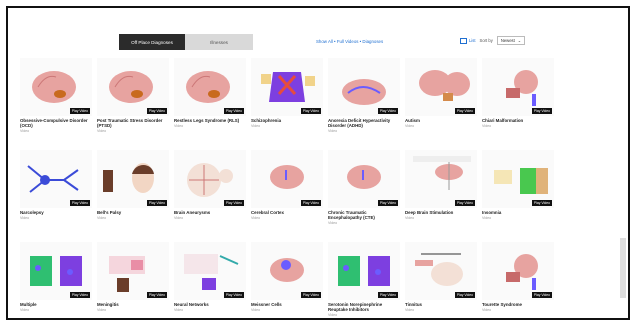 This screenshot has height=326, width=640. What do you see at coordinates (133, 307) in the screenshot?
I see `video-title: Meningitis Video` at bounding box center [133, 307].